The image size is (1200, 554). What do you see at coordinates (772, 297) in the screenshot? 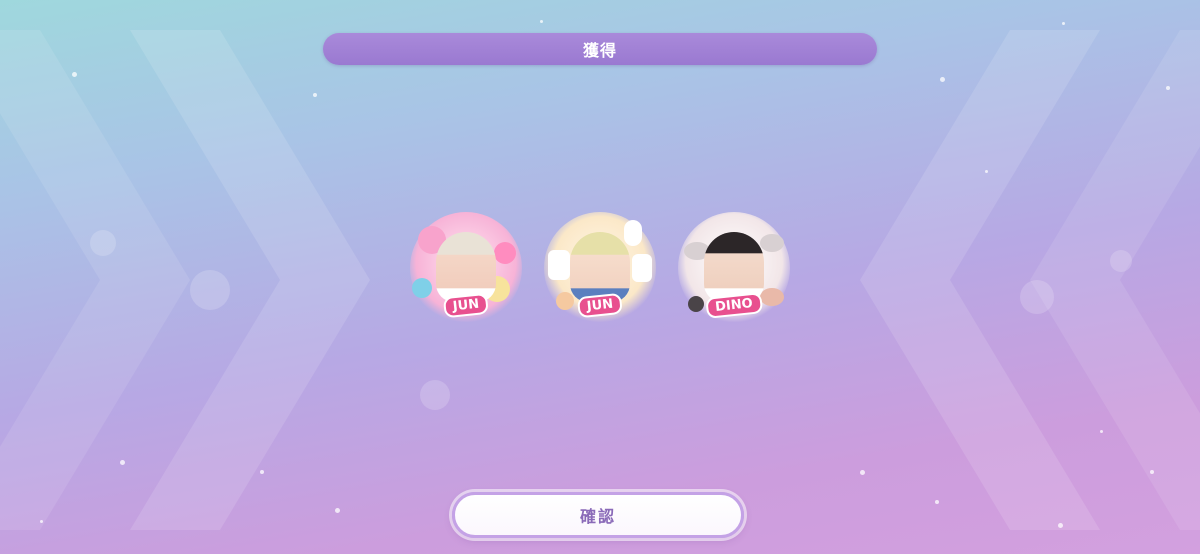
I see `ballet-shoe-decoration` at bounding box center [772, 297].